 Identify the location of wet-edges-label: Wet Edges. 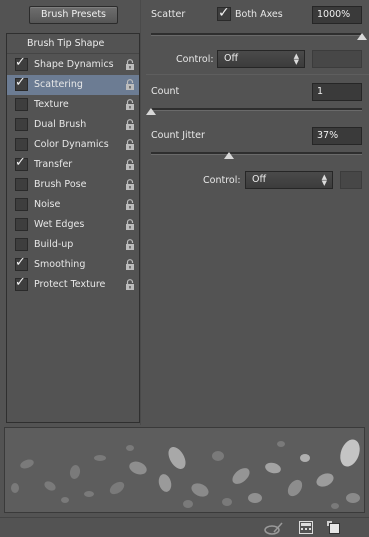
(59, 224).